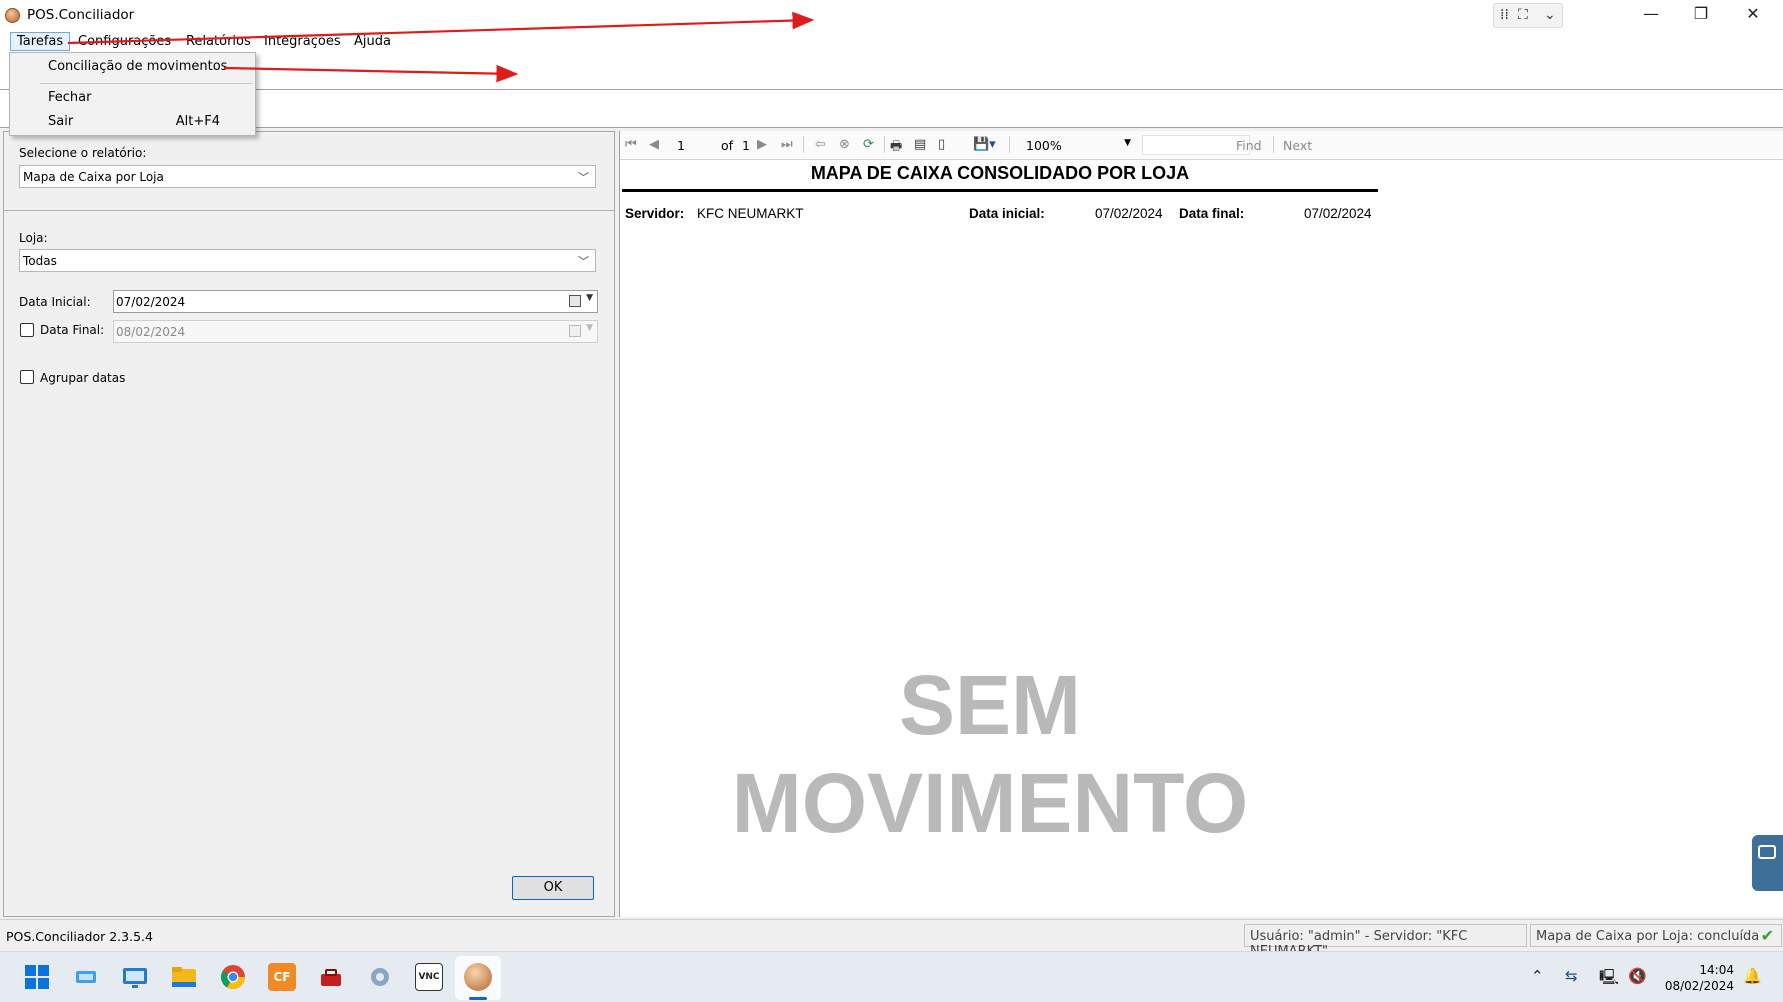 This screenshot has height=1002, width=1783. Describe the element at coordinates (1196, 145) in the screenshot. I see `find-input` at that location.